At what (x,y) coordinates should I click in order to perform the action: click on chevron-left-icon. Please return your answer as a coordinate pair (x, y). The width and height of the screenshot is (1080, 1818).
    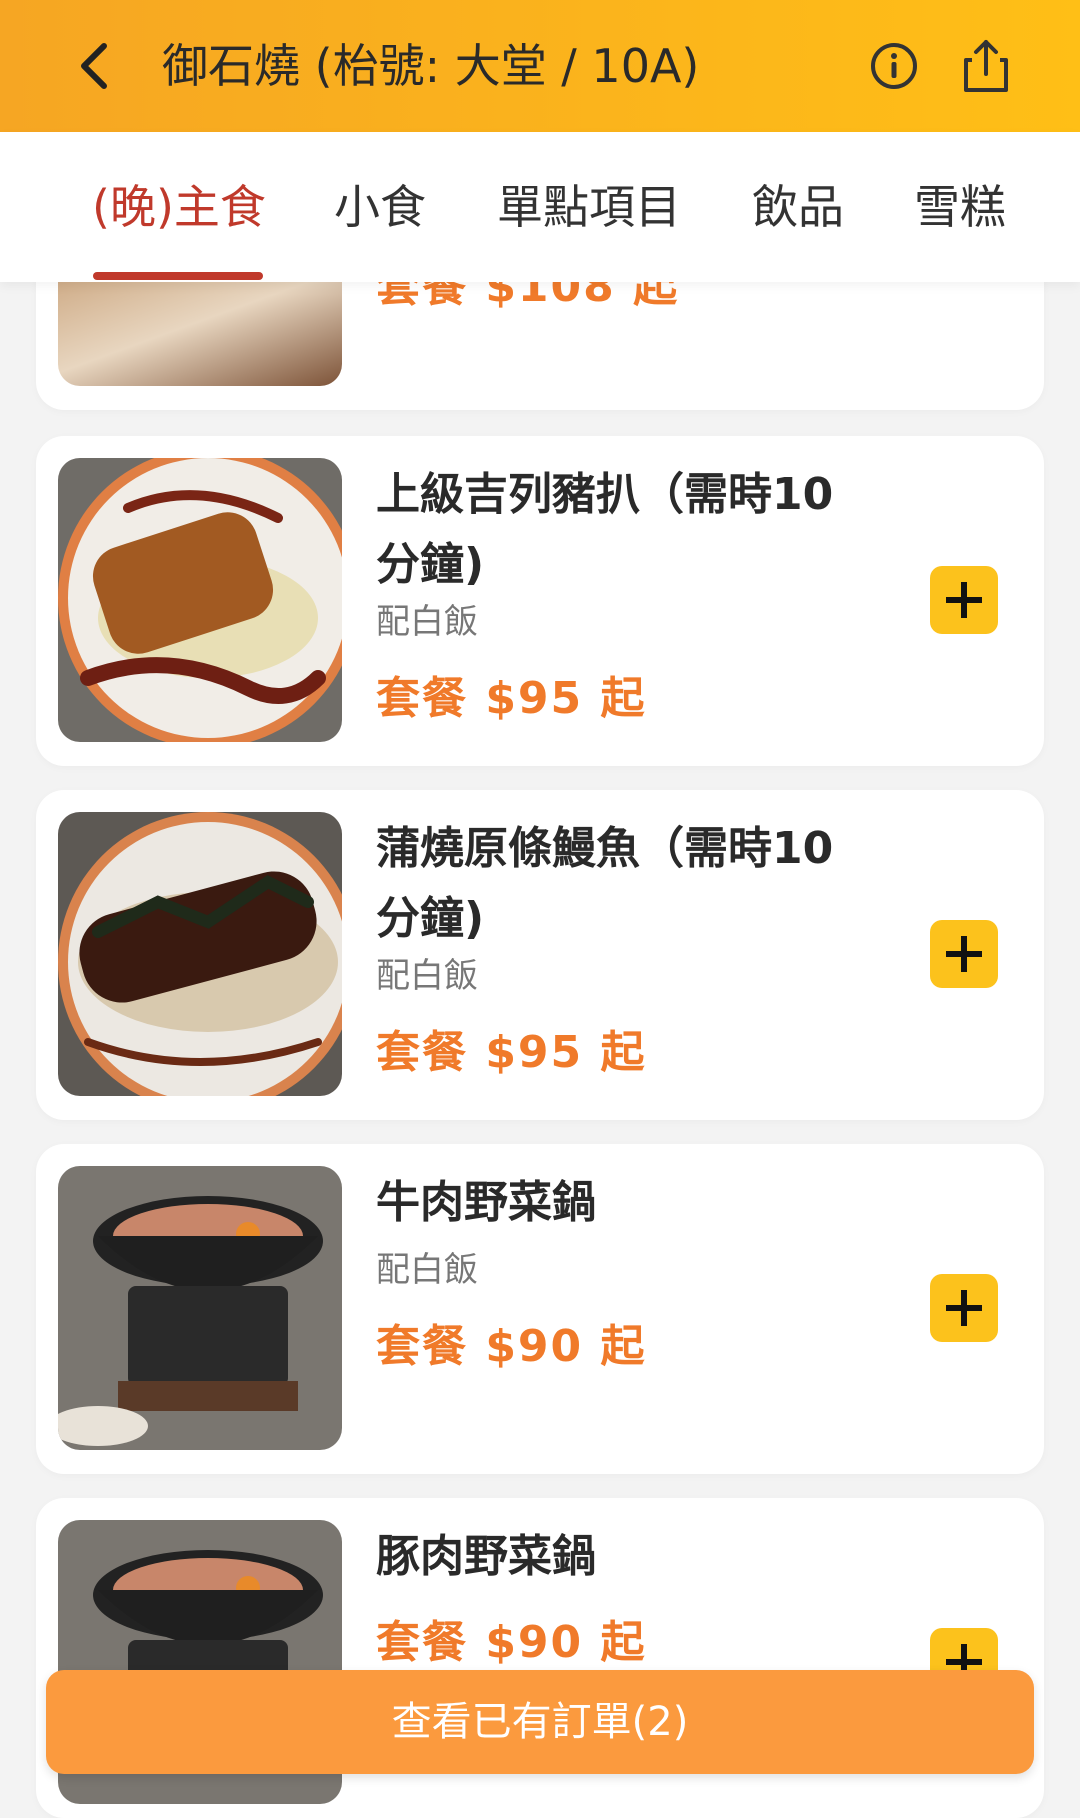
    Looking at the image, I should click on (94, 66).